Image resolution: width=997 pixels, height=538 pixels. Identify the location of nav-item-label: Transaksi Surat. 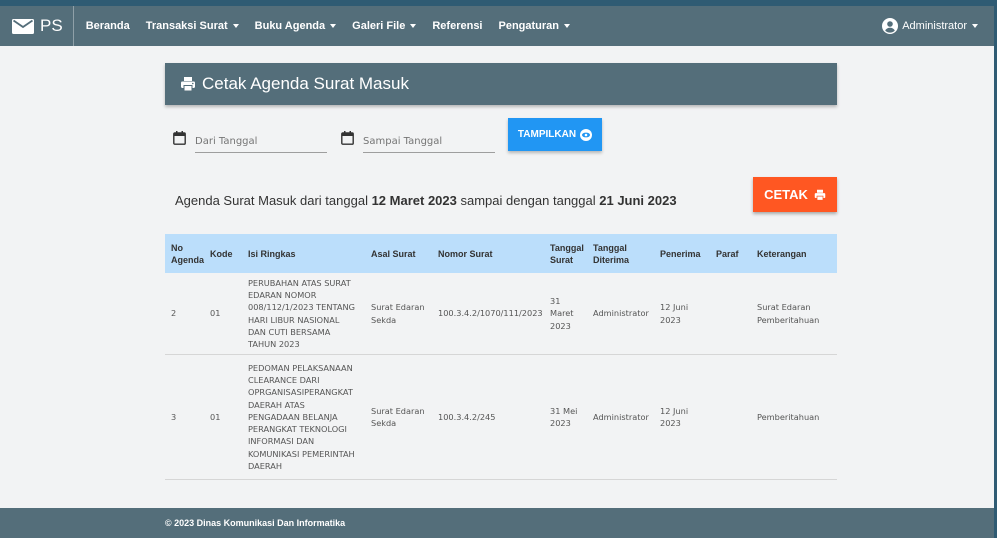
(186, 26).